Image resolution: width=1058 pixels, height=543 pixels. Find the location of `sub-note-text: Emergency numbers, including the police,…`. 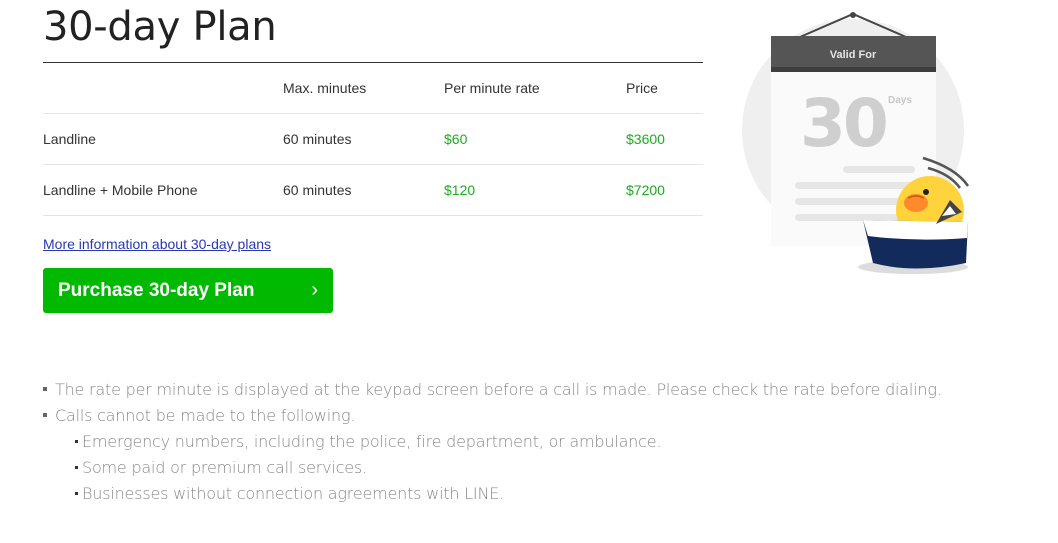

sub-note-text: Emergency numbers, including the police,… is located at coordinates (372, 441).